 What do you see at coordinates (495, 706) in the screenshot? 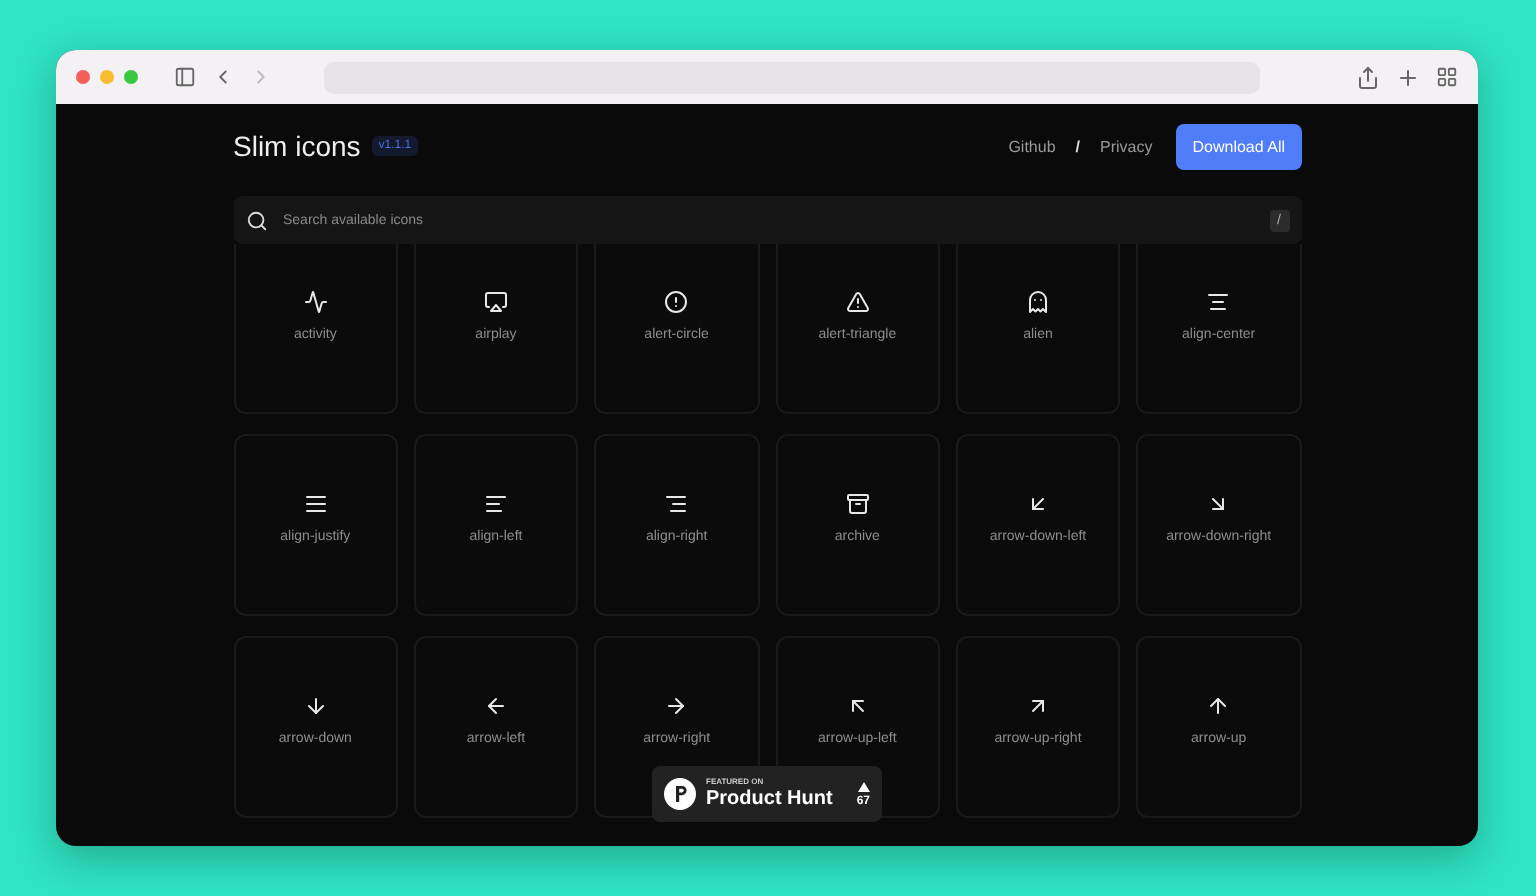
I see `arrow-left-icon` at bounding box center [495, 706].